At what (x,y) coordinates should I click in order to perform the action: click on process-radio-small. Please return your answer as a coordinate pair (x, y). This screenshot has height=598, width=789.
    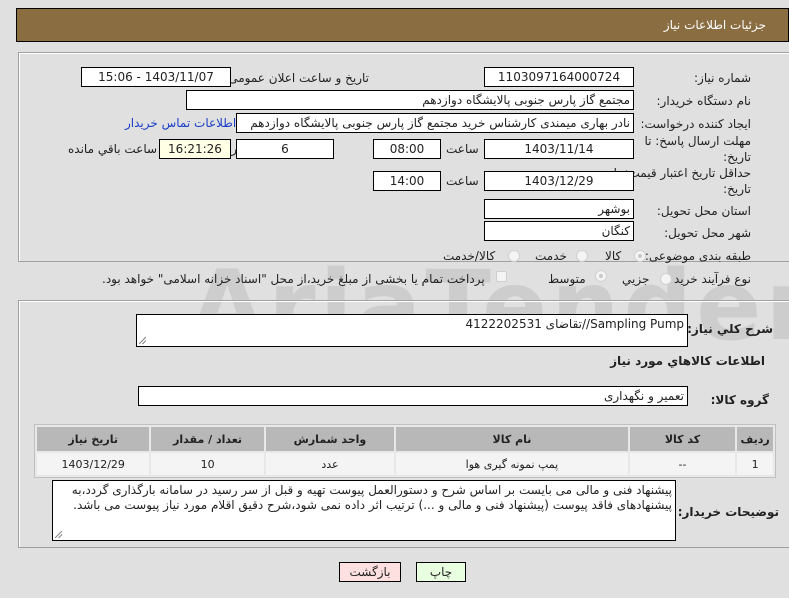
    Looking at the image, I should click on (666, 279).